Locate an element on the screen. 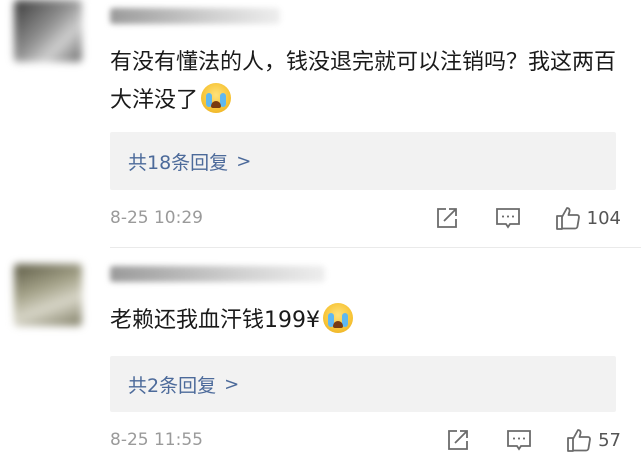  comment-meta: 8-25 11:55 57 is located at coordinates (365, 440).